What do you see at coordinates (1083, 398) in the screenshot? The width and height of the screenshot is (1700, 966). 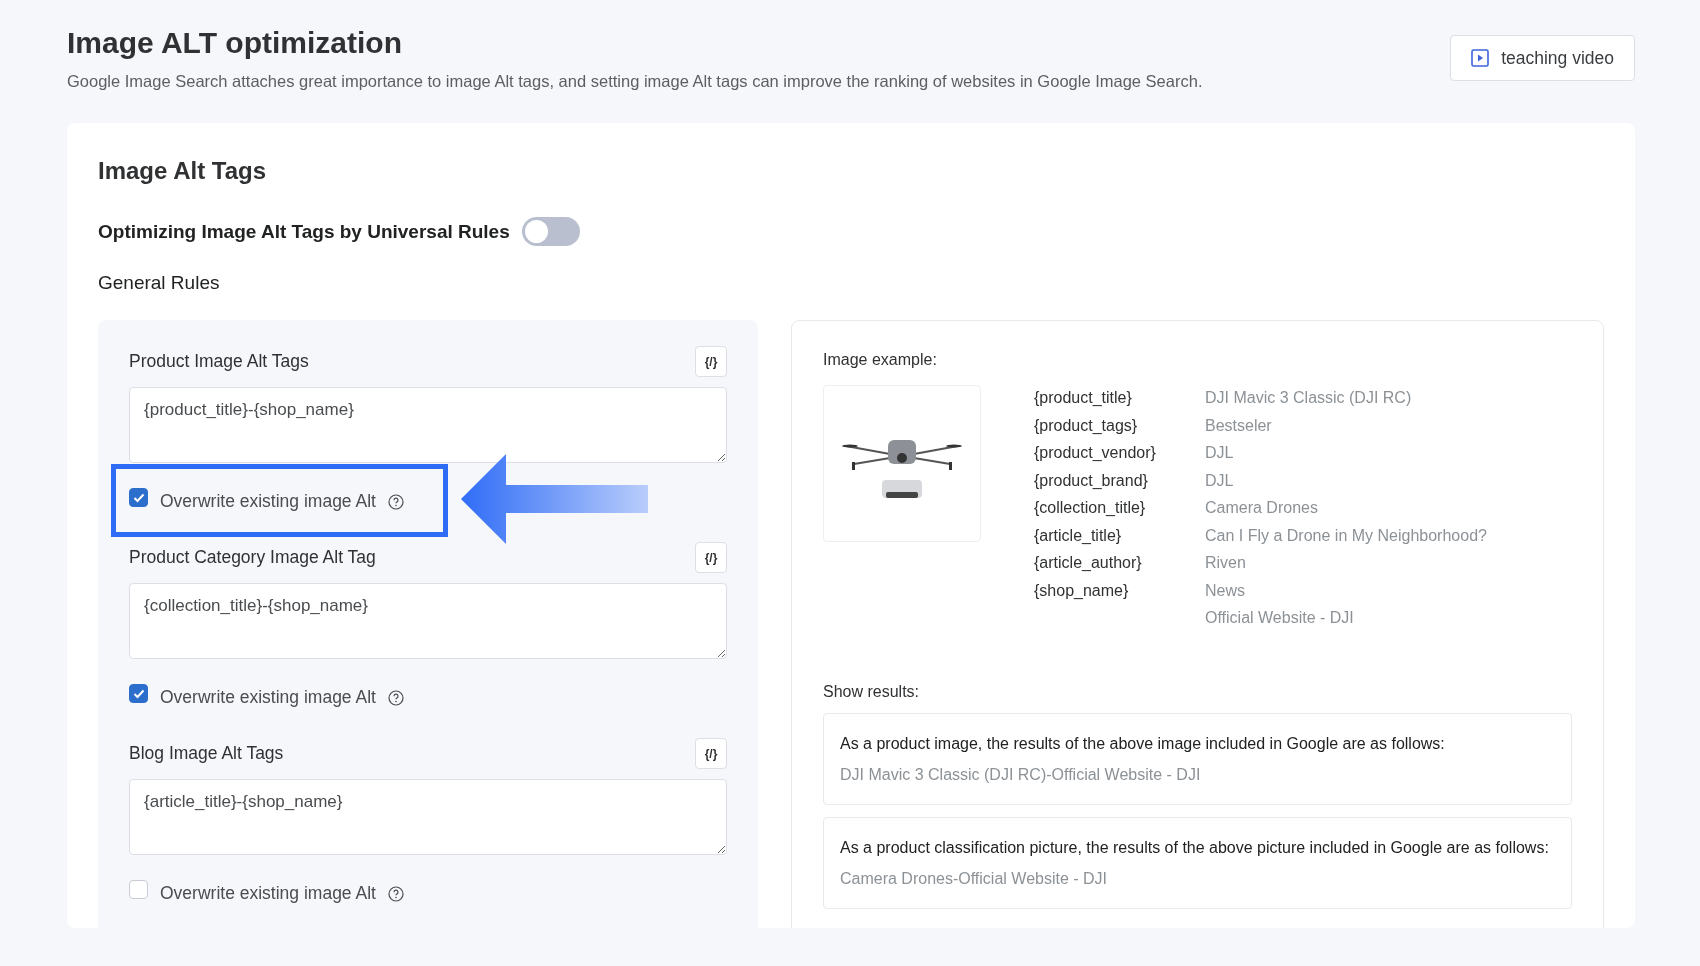 I see `variable-name: {product_title}` at bounding box center [1083, 398].